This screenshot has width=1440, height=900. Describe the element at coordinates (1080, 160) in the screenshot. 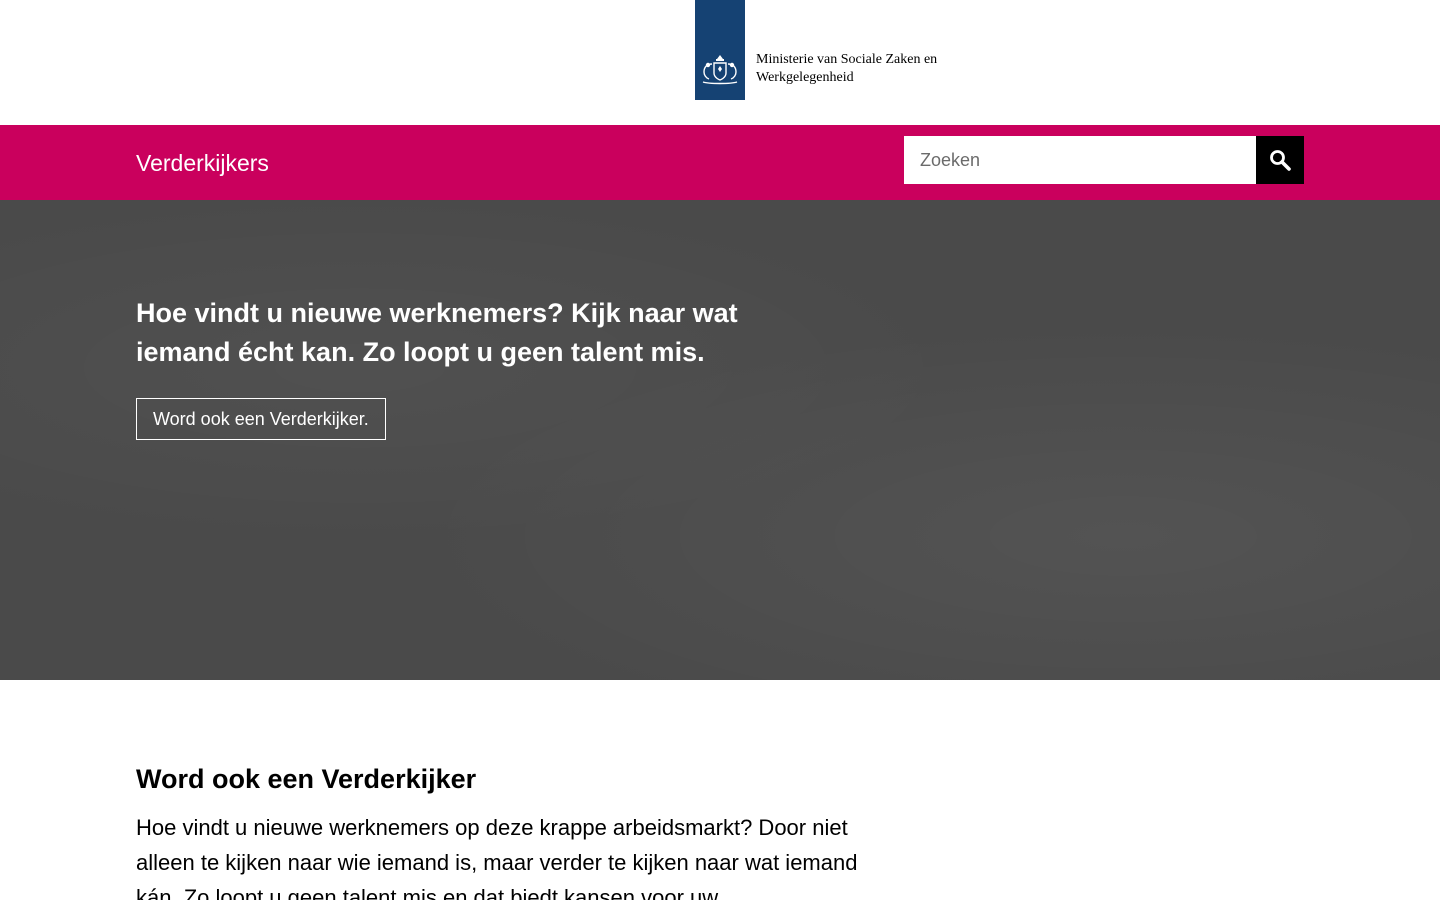

I see `search-input` at that location.